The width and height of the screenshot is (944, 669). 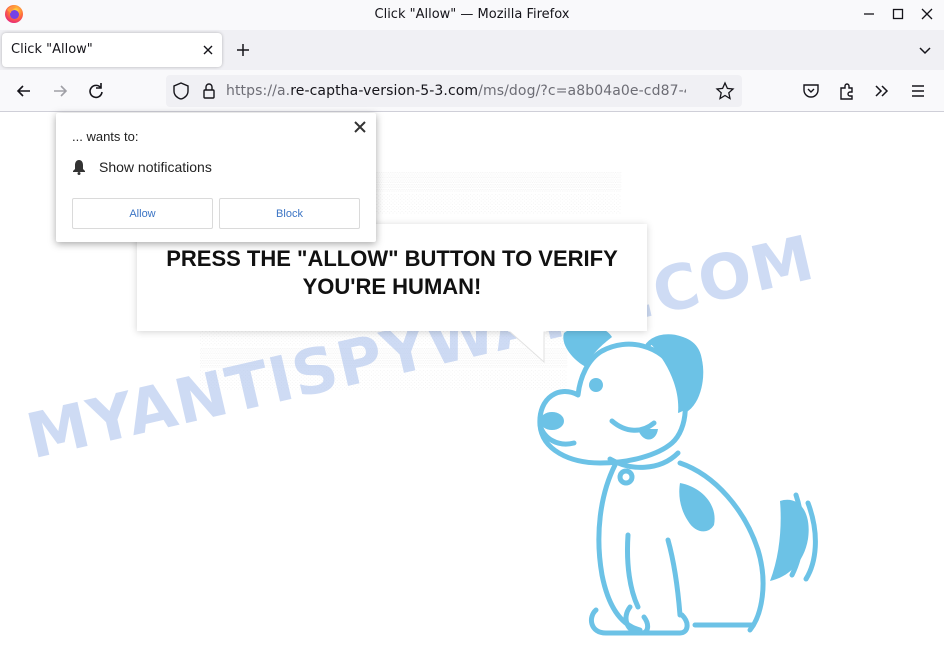 What do you see at coordinates (869, 14) in the screenshot?
I see `minimize-icon` at bounding box center [869, 14].